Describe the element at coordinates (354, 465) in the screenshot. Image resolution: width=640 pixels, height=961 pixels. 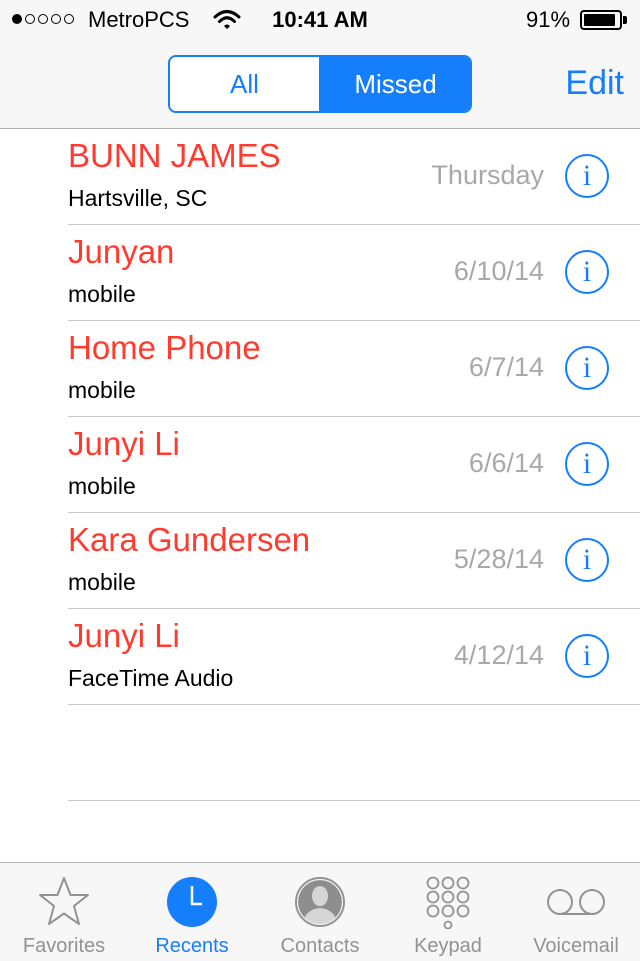
I see `call-row: Junyi Li mobile 6/6/14 i` at that location.